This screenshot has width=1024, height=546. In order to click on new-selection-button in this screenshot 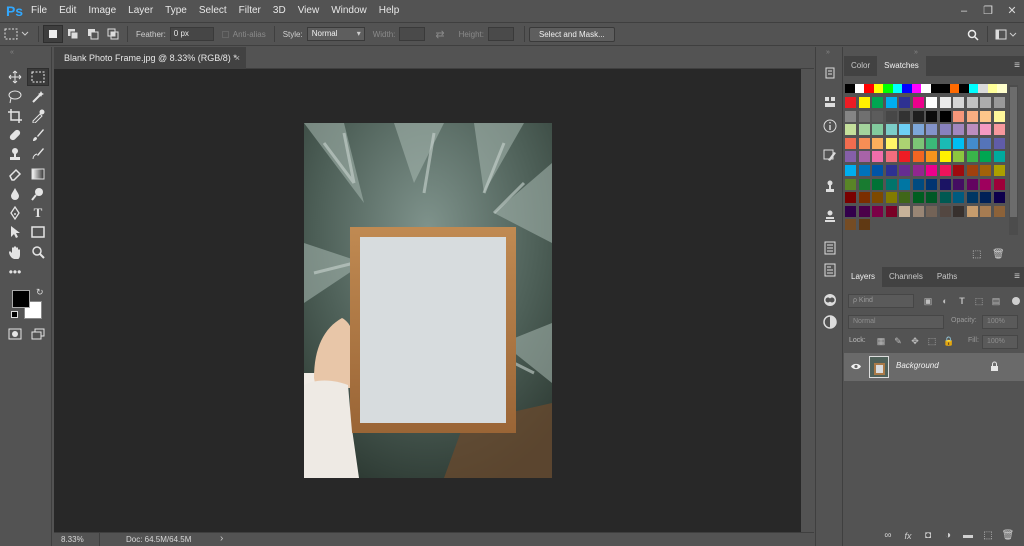, I will do `click(53, 34)`.